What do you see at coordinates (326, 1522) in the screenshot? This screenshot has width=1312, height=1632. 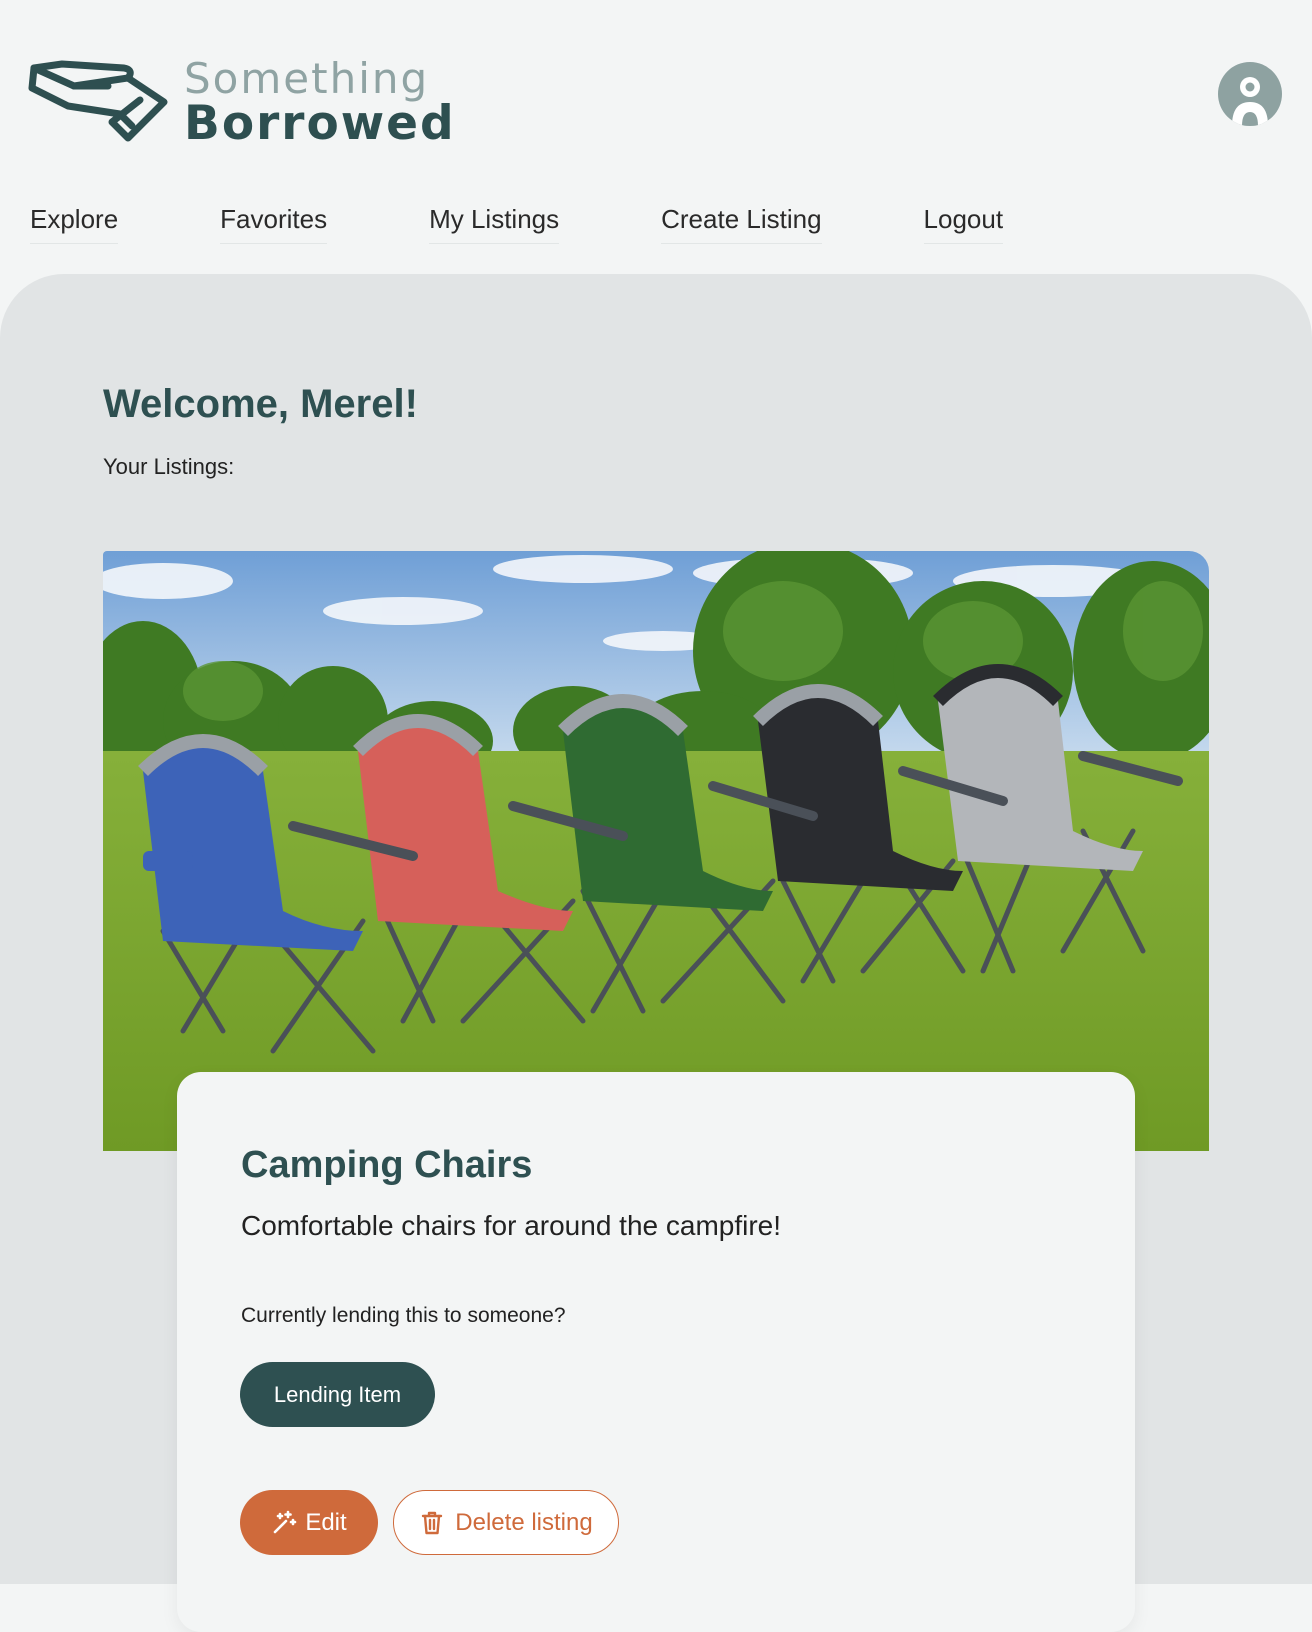 I see `edit-label: Edit` at bounding box center [326, 1522].